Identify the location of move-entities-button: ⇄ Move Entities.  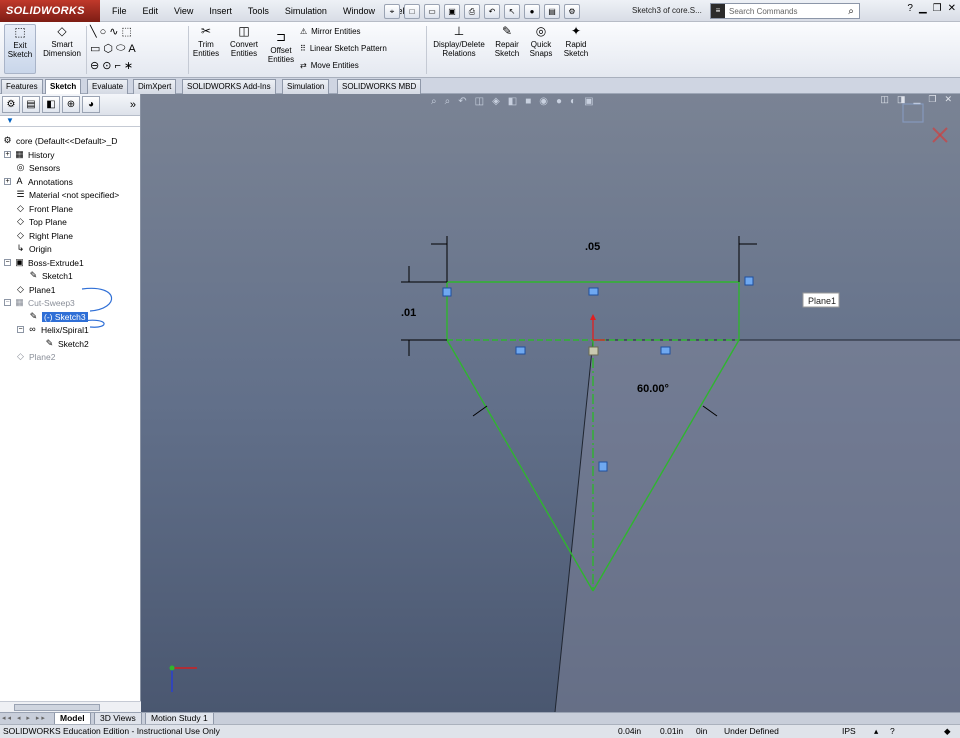
(329, 65).